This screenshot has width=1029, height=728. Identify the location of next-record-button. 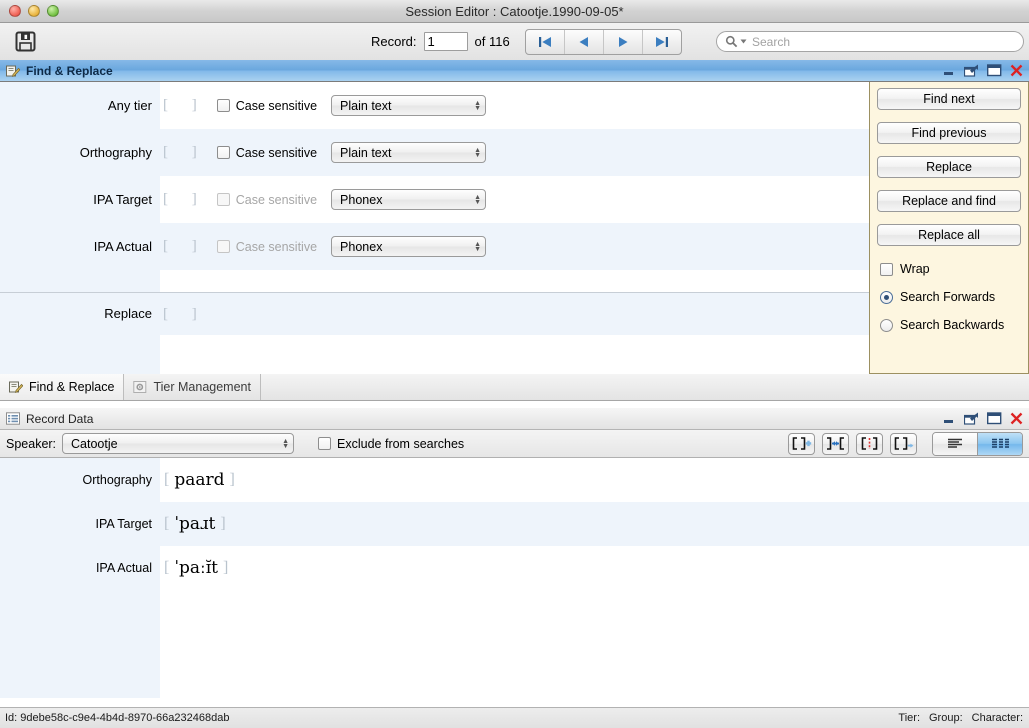
(623, 41).